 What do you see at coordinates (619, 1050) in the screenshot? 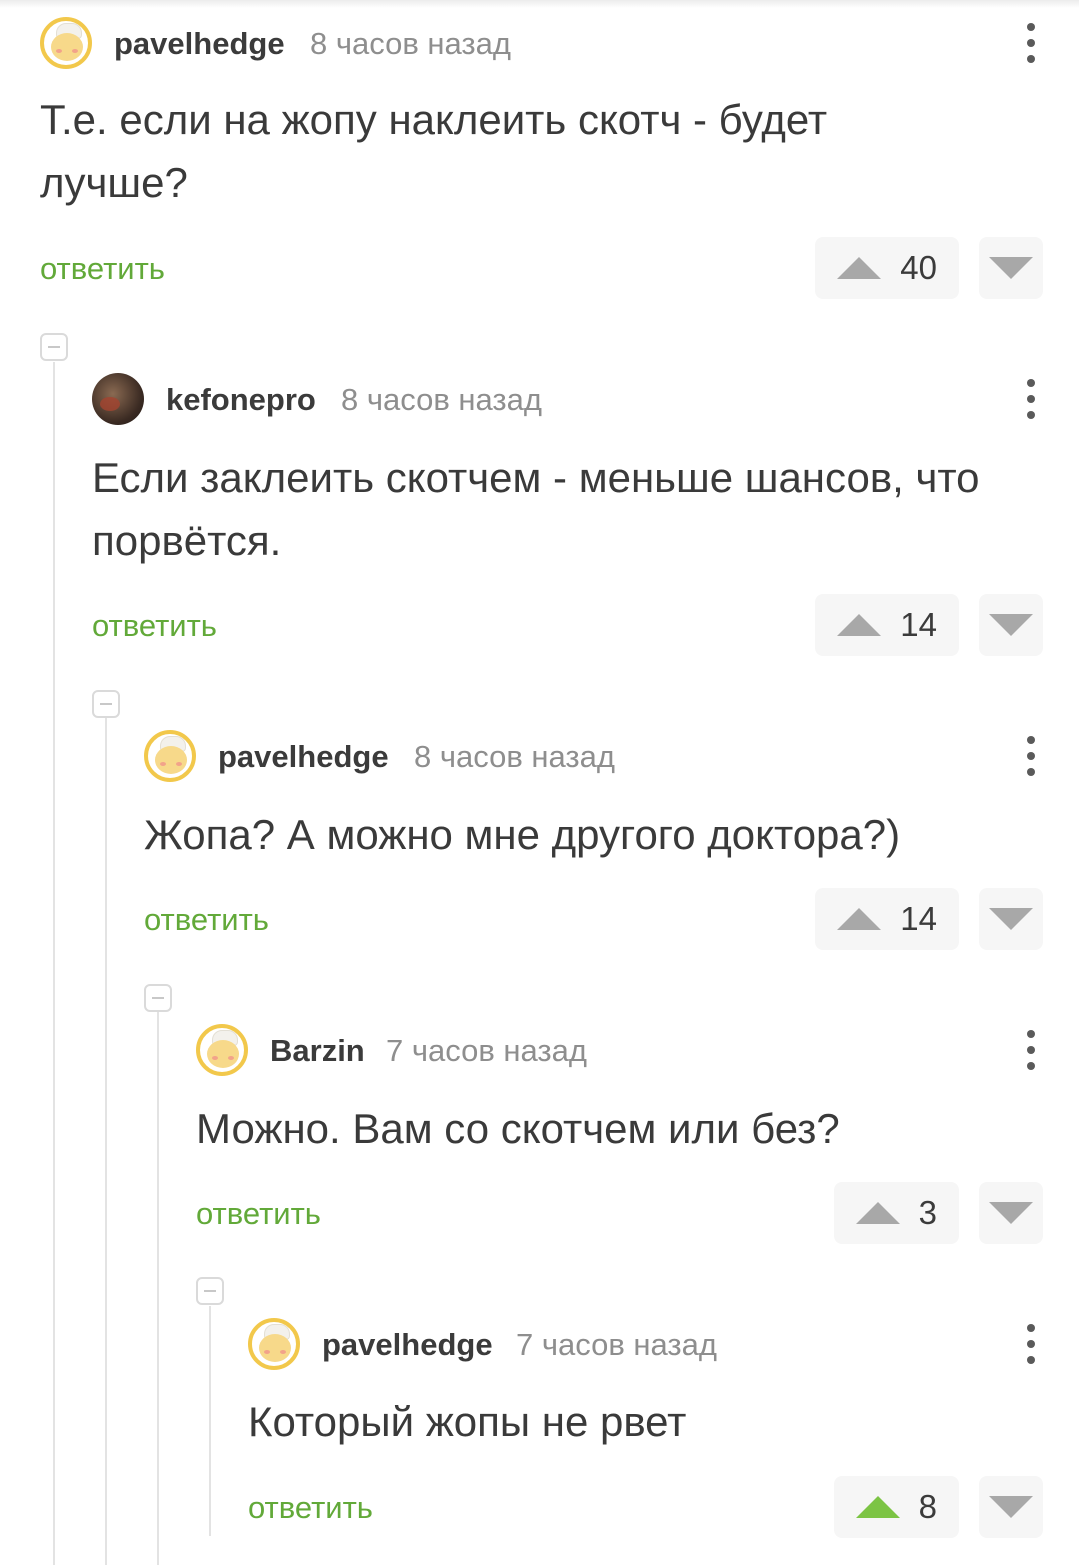
I see `comment-header: Barzin 7 часов назад` at bounding box center [619, 1050].